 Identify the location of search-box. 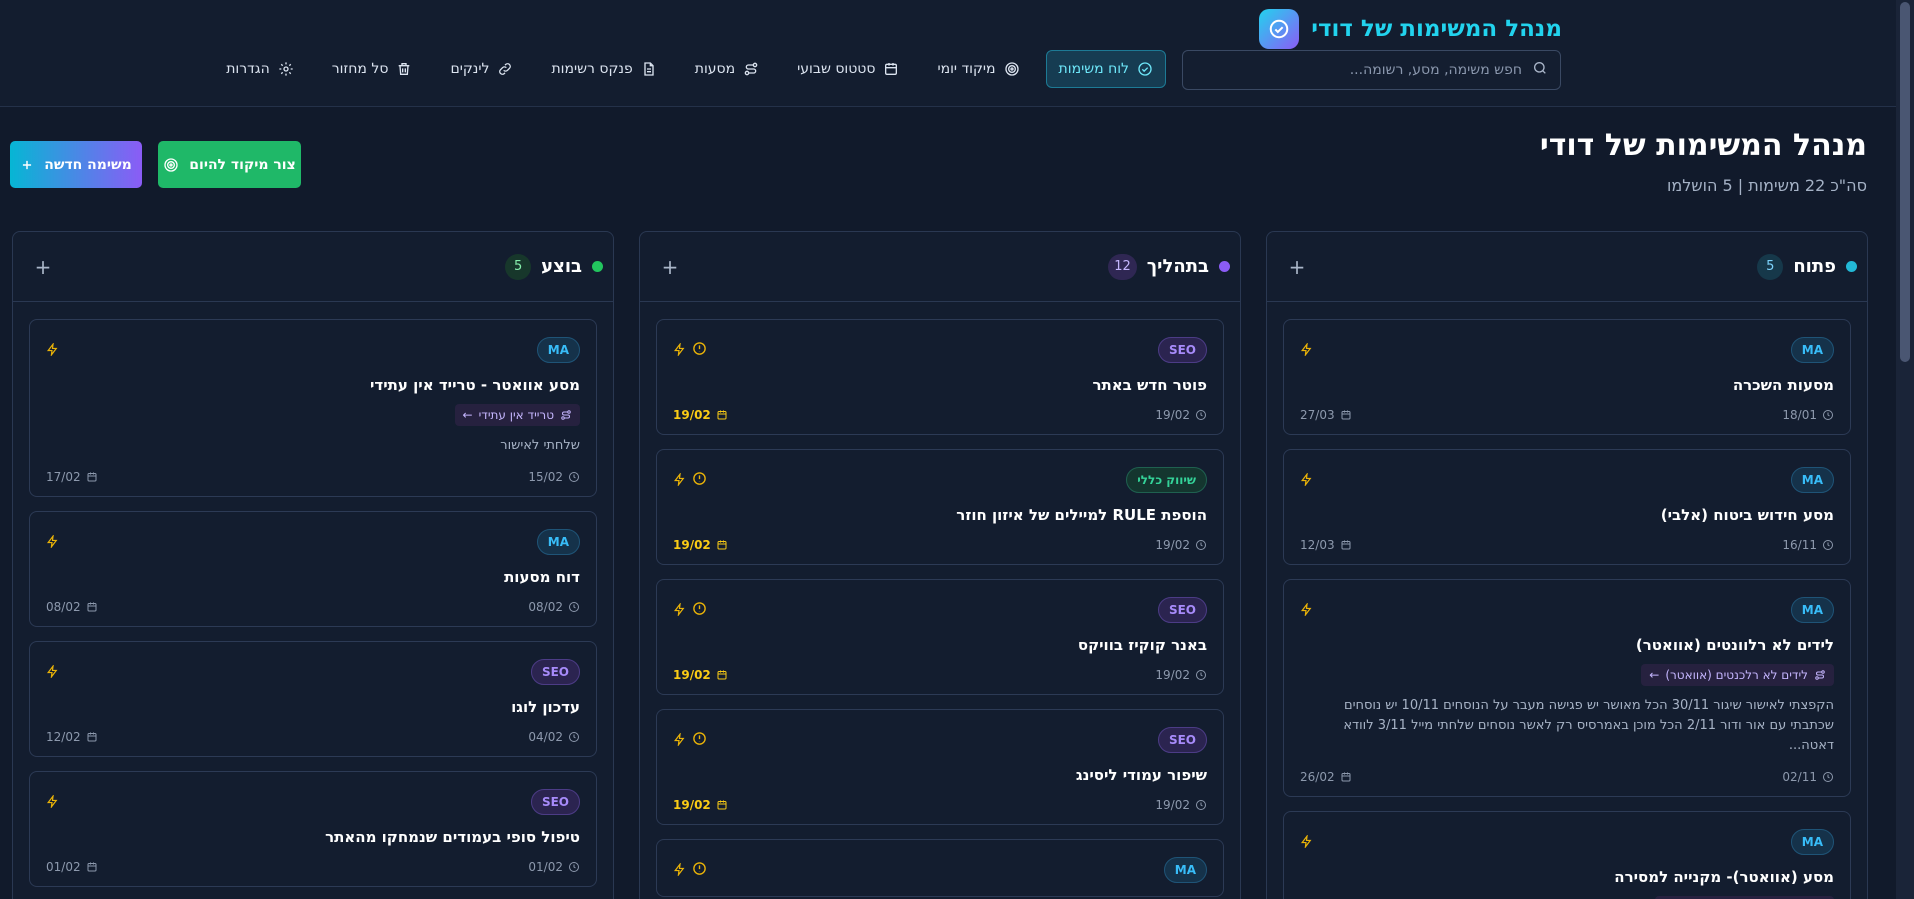
(1371, 70).